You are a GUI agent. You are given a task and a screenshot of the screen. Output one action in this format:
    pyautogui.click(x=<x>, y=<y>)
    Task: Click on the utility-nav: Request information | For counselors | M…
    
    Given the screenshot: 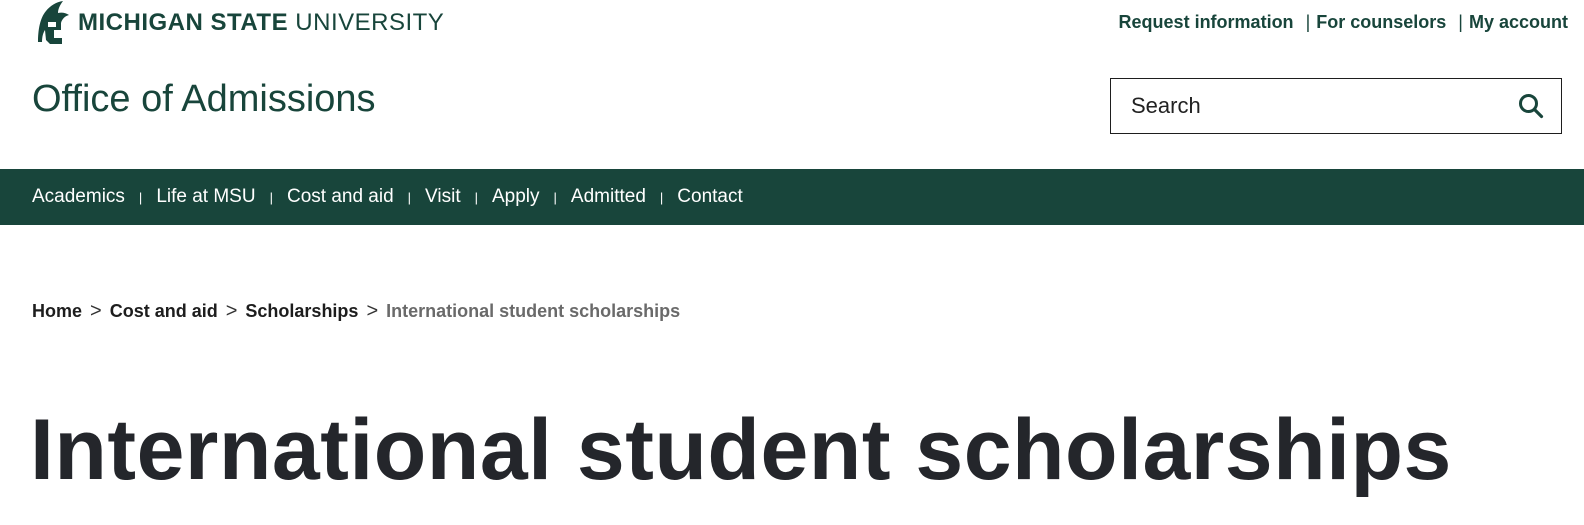 What is the action you would take?
    pyautogui.click(x=1343, y=22)
    